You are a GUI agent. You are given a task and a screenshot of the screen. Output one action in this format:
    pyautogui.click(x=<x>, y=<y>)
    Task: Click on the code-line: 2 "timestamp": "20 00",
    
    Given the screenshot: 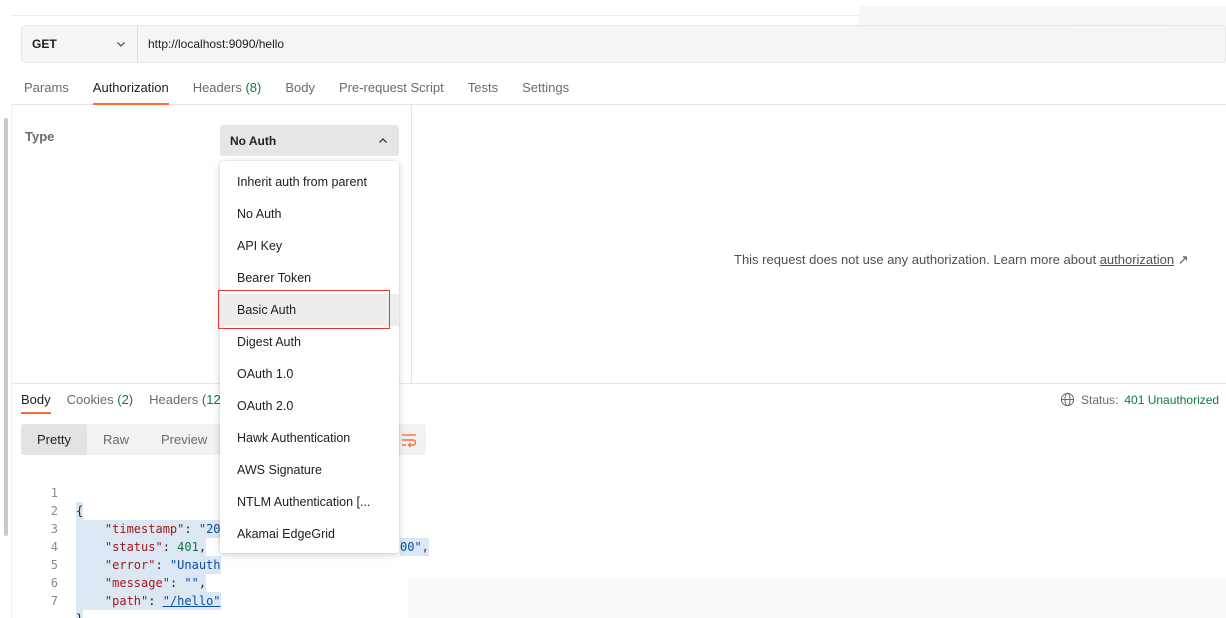 What is the action you would take?
    pyautogui.click(x=234, y=520)
    